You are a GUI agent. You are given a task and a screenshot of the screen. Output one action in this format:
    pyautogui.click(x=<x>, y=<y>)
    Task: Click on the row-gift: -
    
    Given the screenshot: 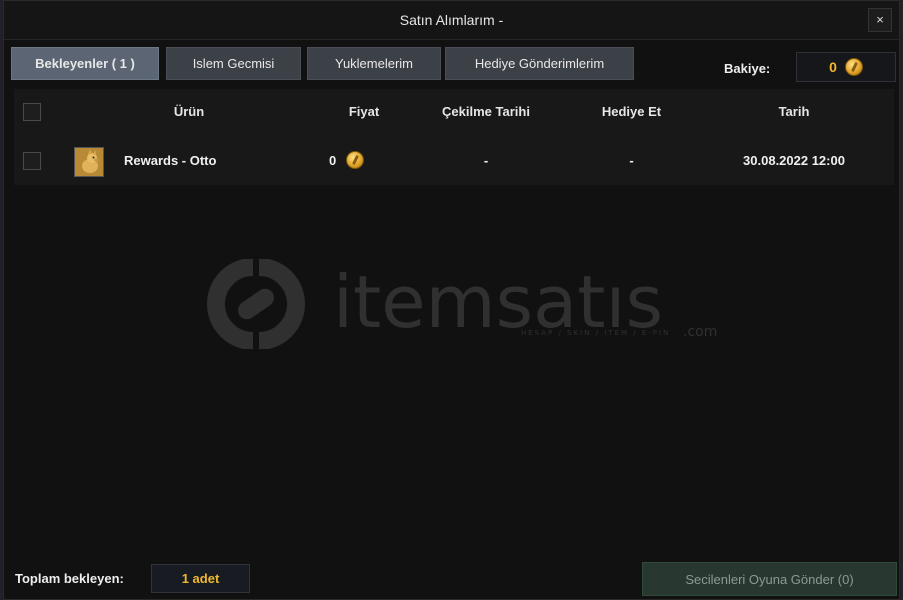 What is the action you would take?
    pyautogui.click(x=631, y=160)
    